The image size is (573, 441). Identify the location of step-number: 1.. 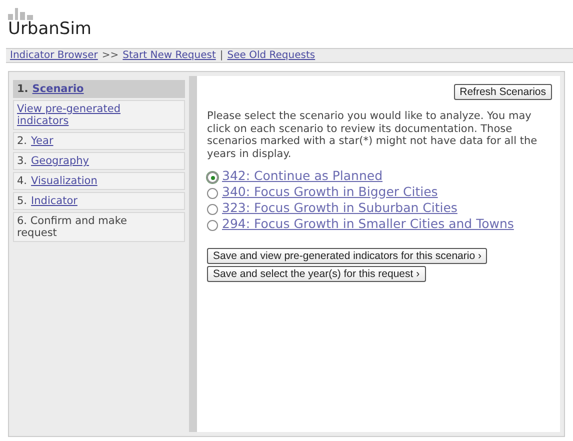
(22, 89).